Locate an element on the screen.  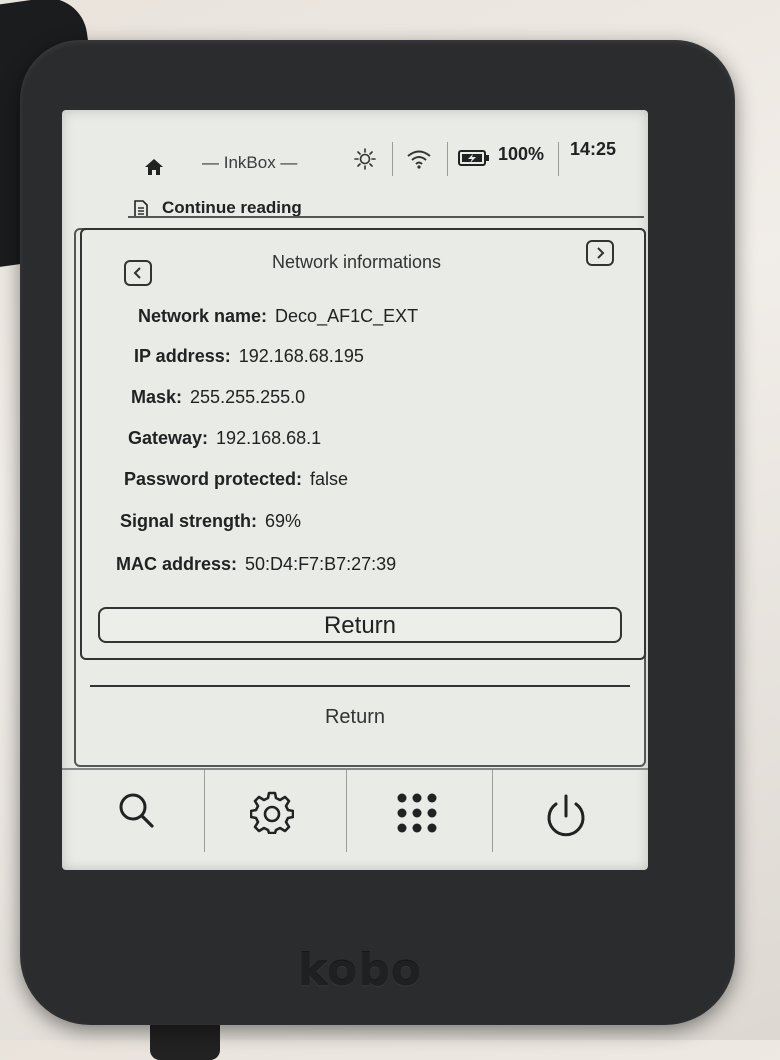
settings-button is located at coordinates (284, 823).